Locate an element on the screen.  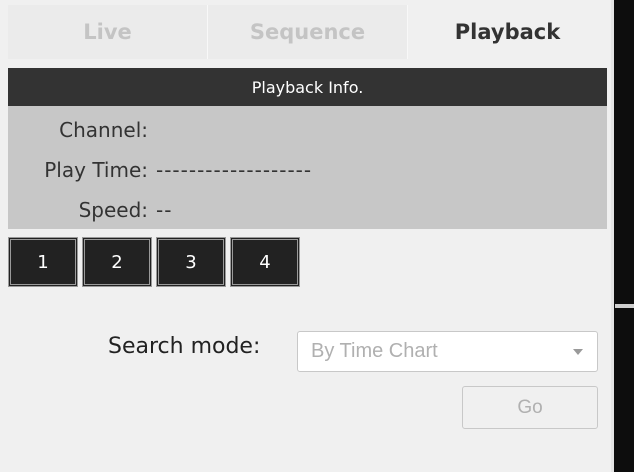
play-time-value: ------------------- is located at coordinates (234, 170).